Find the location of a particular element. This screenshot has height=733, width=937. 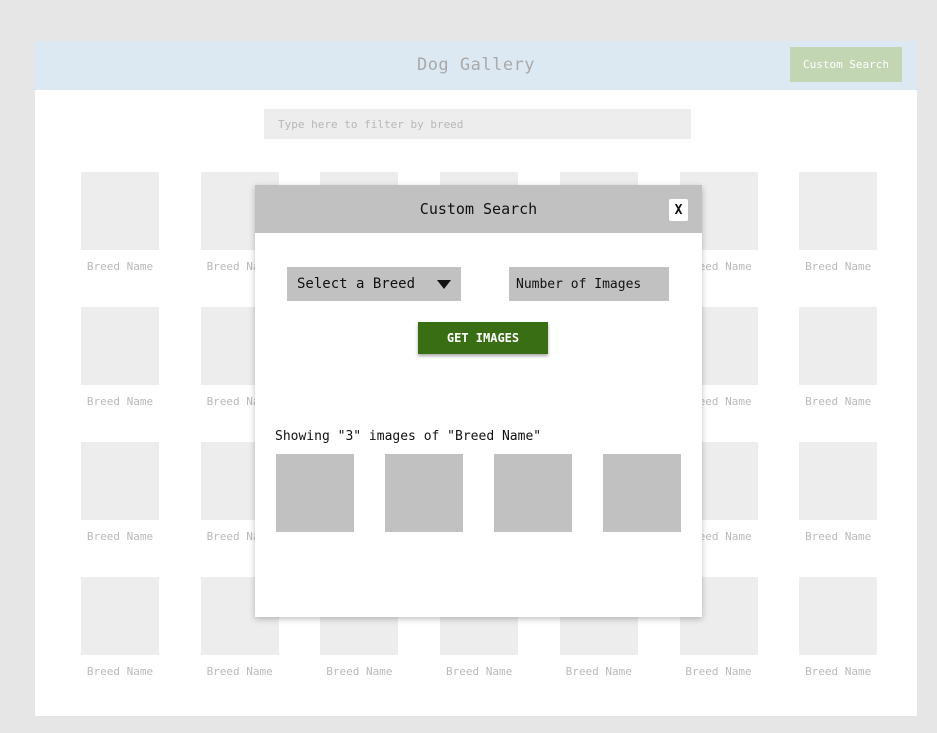

page-title: Dog Gallery is located at coordinates (476, 65).